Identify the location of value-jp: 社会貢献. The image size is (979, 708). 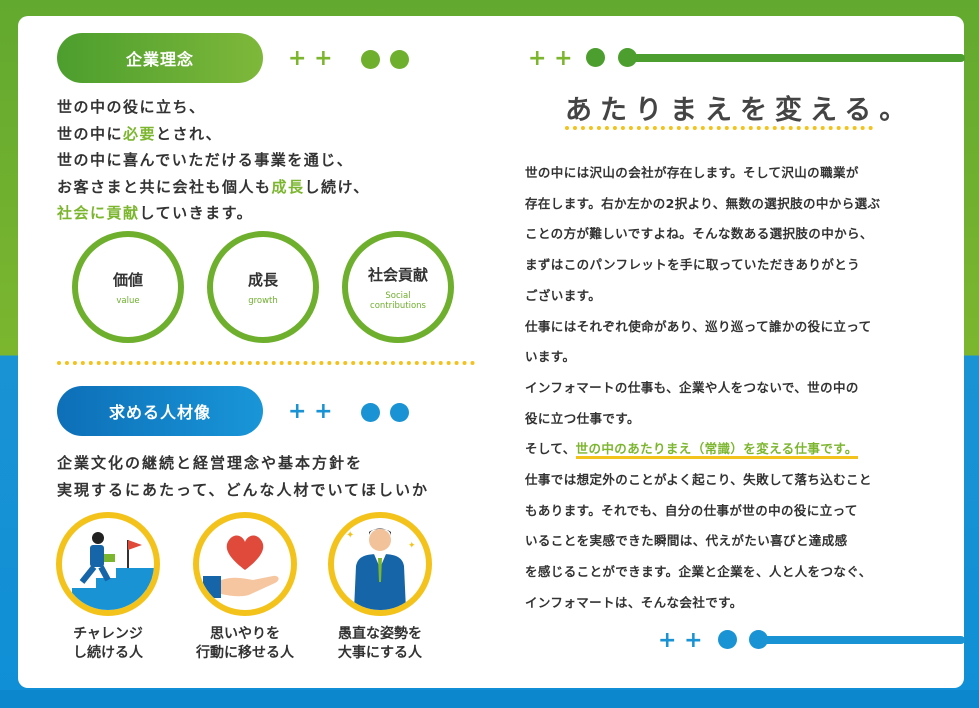
(397, 274).